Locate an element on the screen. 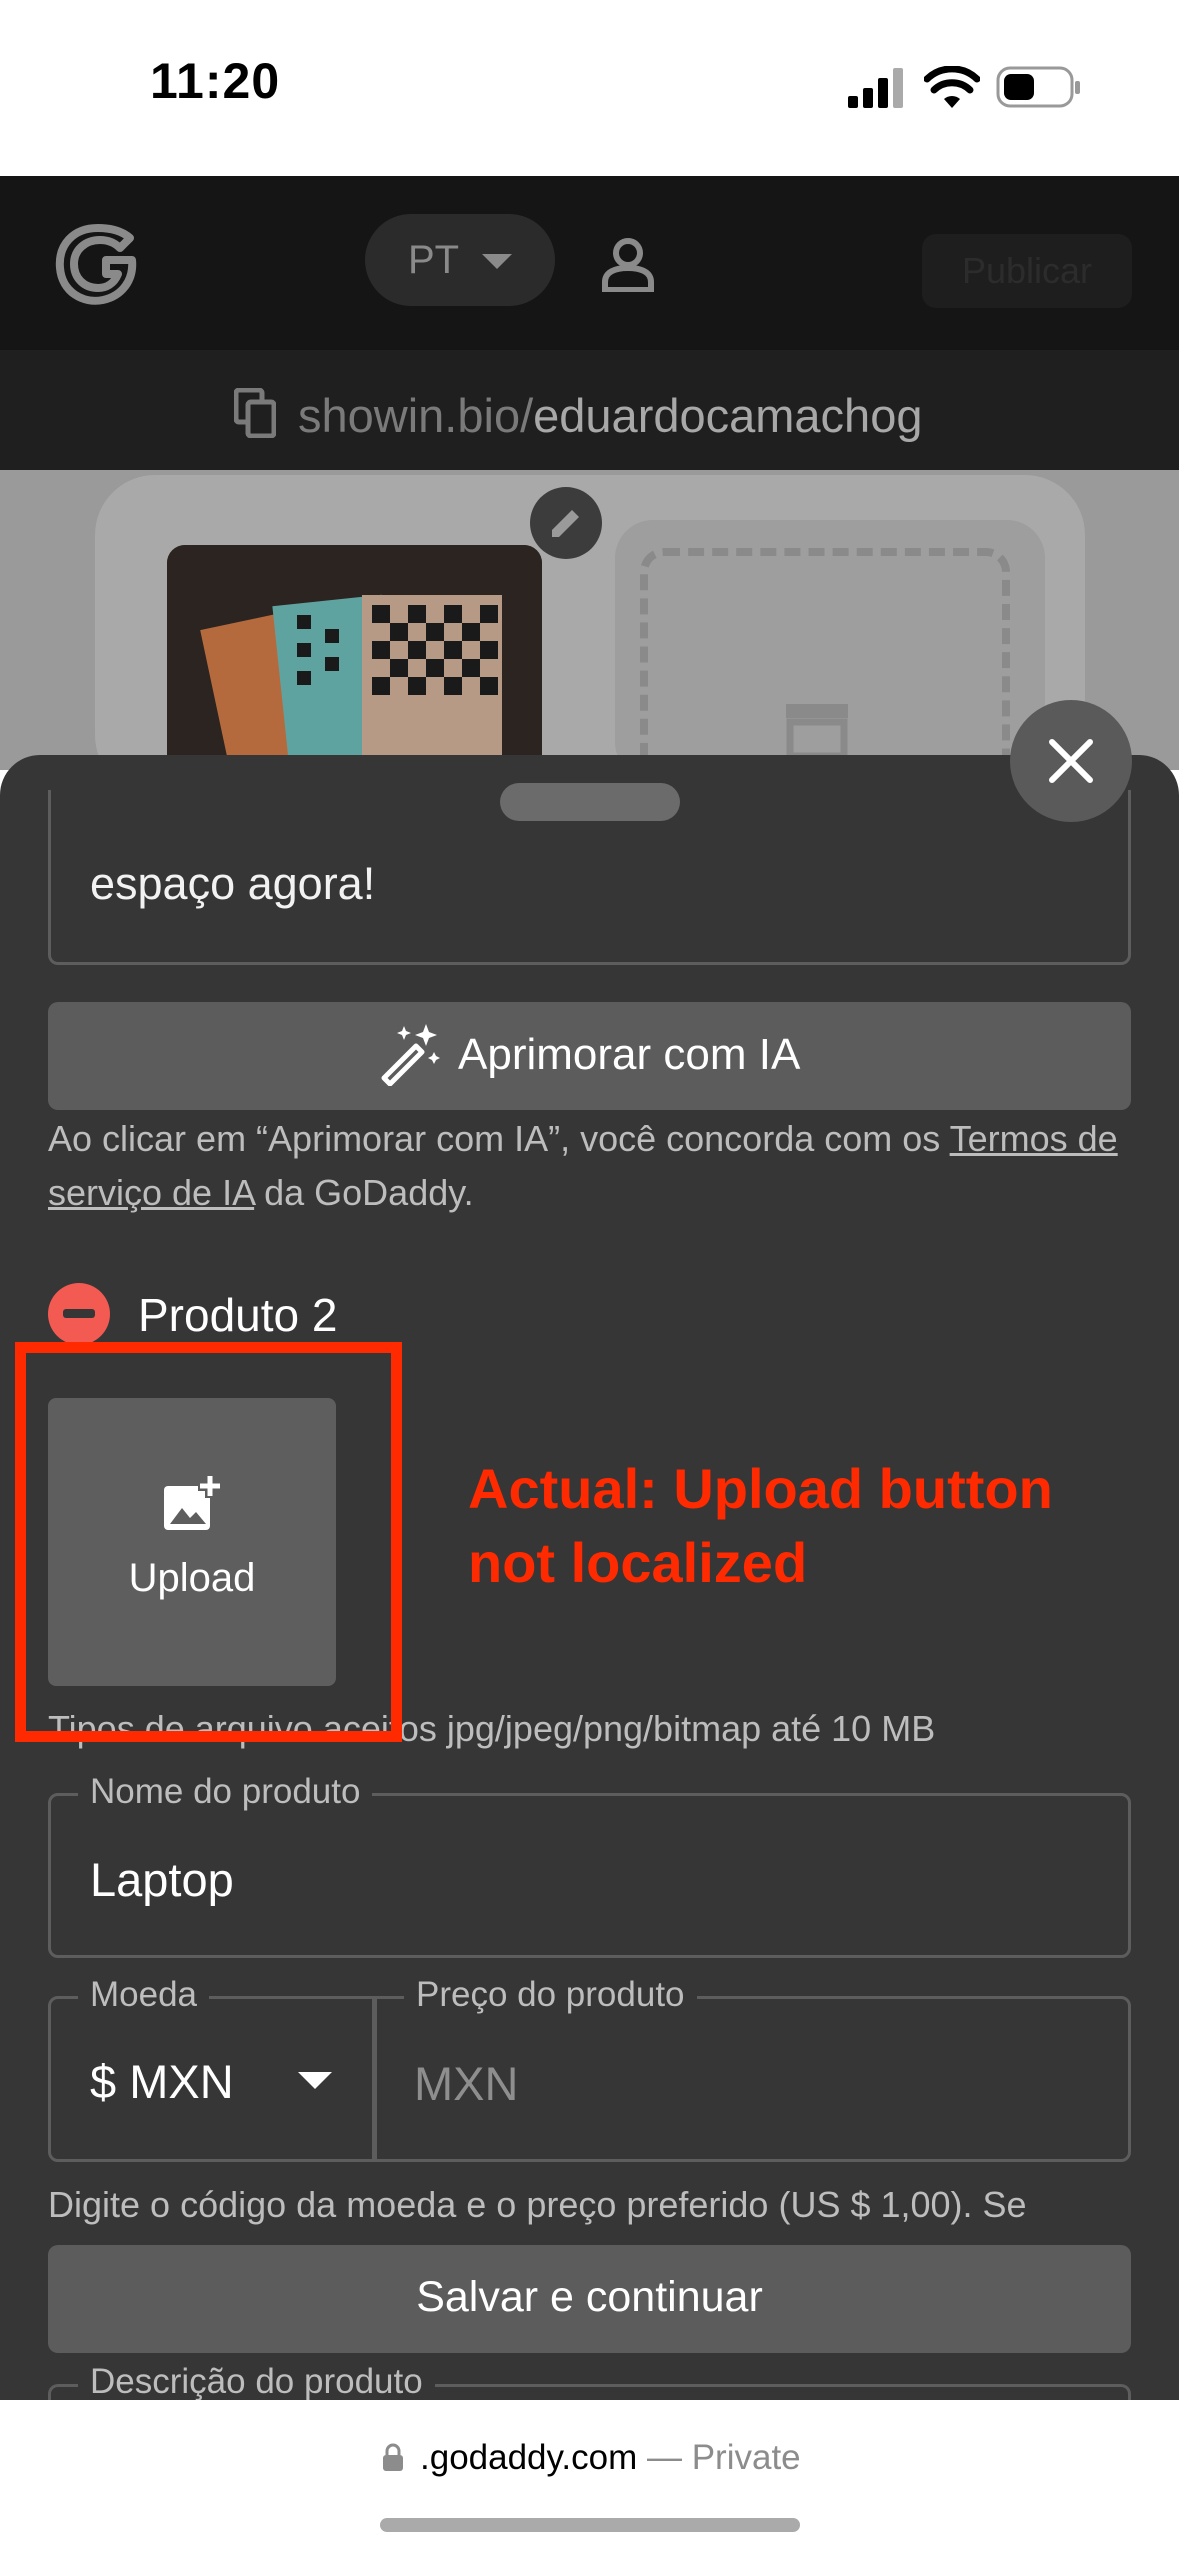  pencil-icon is located at coordinates (565, 523).